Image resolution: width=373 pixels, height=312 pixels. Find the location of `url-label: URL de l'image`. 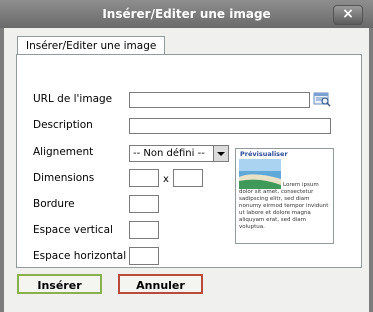

url-label: URL de l'image is located at coordinates (73, 99).